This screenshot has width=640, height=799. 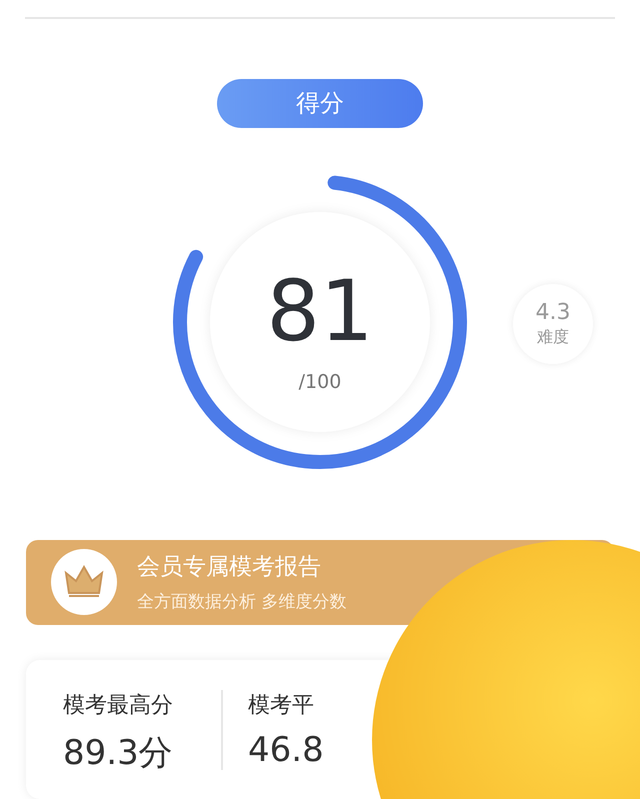 I want to click on banner-title: 会员专属模考报告, so click(x=229, y=567).